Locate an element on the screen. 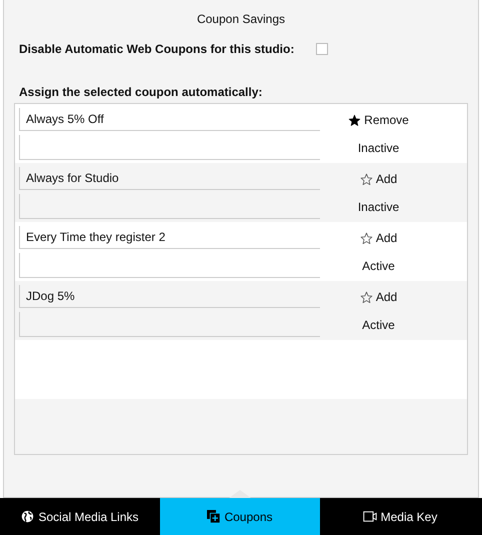 This screenshot has height=535, width=482. popover-title: Coupon Savings is located at coordinates (241, 19).